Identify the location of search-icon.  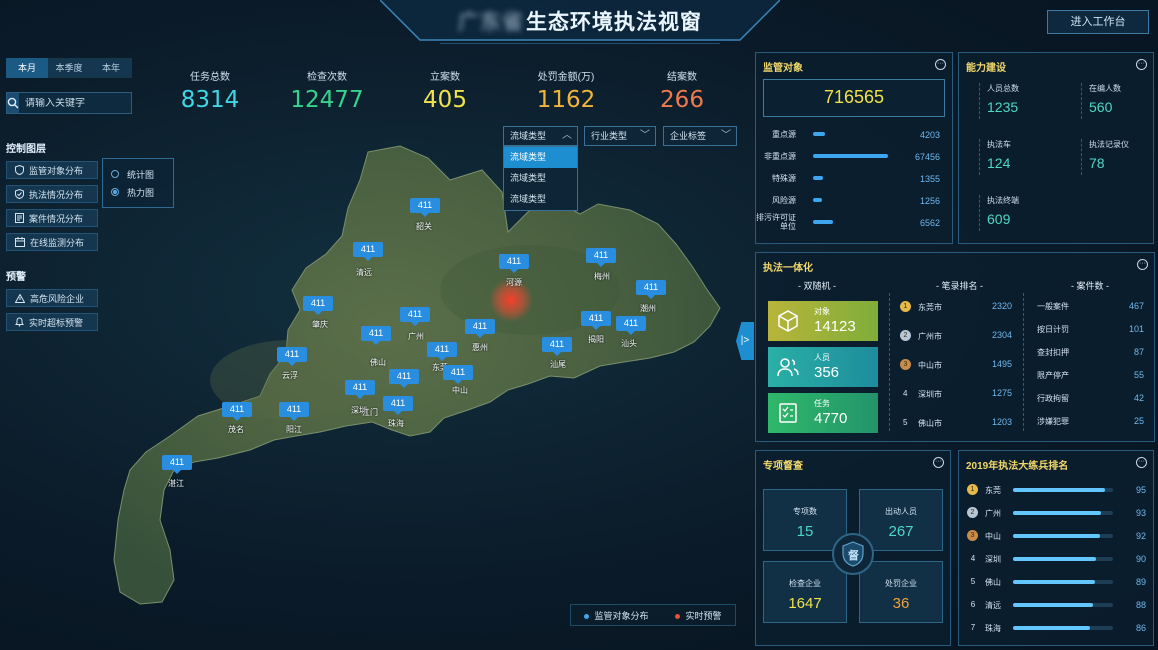
(13, 103).